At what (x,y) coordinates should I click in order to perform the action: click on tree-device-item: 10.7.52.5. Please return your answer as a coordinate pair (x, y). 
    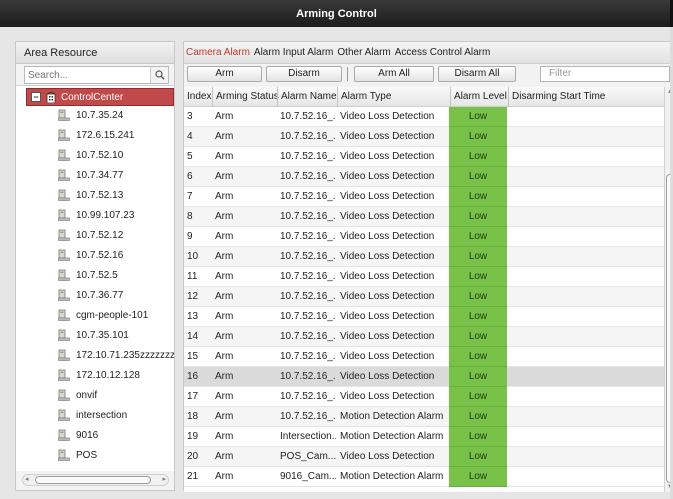
    Looking at the image, I should click on (88, 275).